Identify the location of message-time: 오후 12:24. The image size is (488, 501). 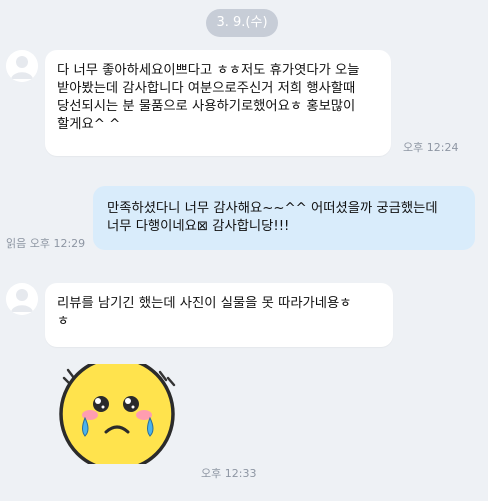
(431, 147).